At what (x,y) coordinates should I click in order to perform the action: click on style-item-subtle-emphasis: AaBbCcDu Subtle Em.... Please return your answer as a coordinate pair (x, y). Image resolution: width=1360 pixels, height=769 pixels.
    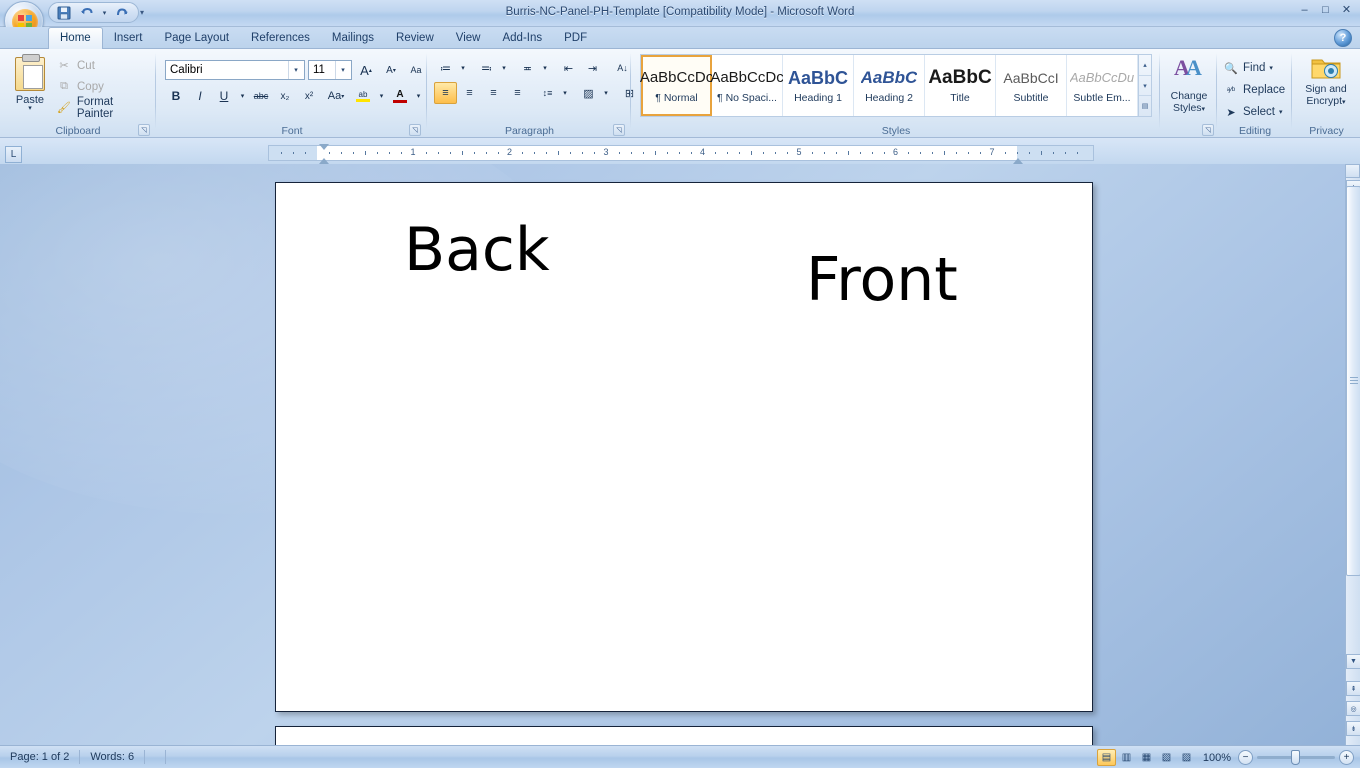
    Looking at the image, I should click on (1102, 85).